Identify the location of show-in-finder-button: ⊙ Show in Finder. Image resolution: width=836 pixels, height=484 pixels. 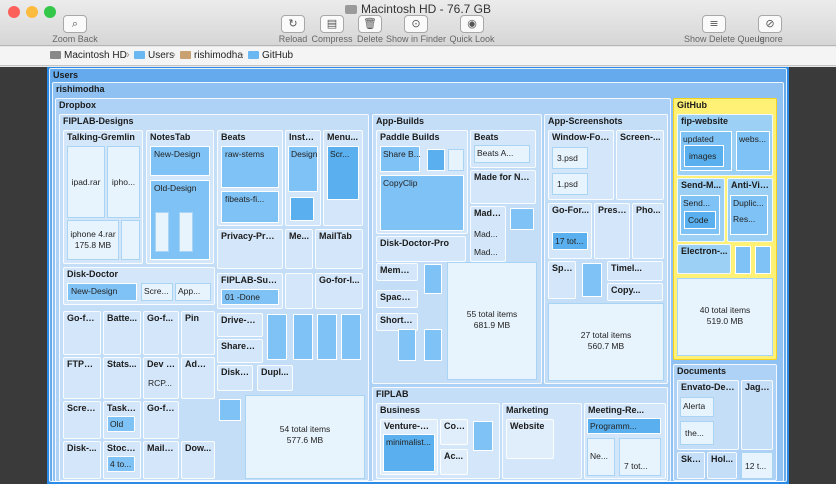
(416, 29).